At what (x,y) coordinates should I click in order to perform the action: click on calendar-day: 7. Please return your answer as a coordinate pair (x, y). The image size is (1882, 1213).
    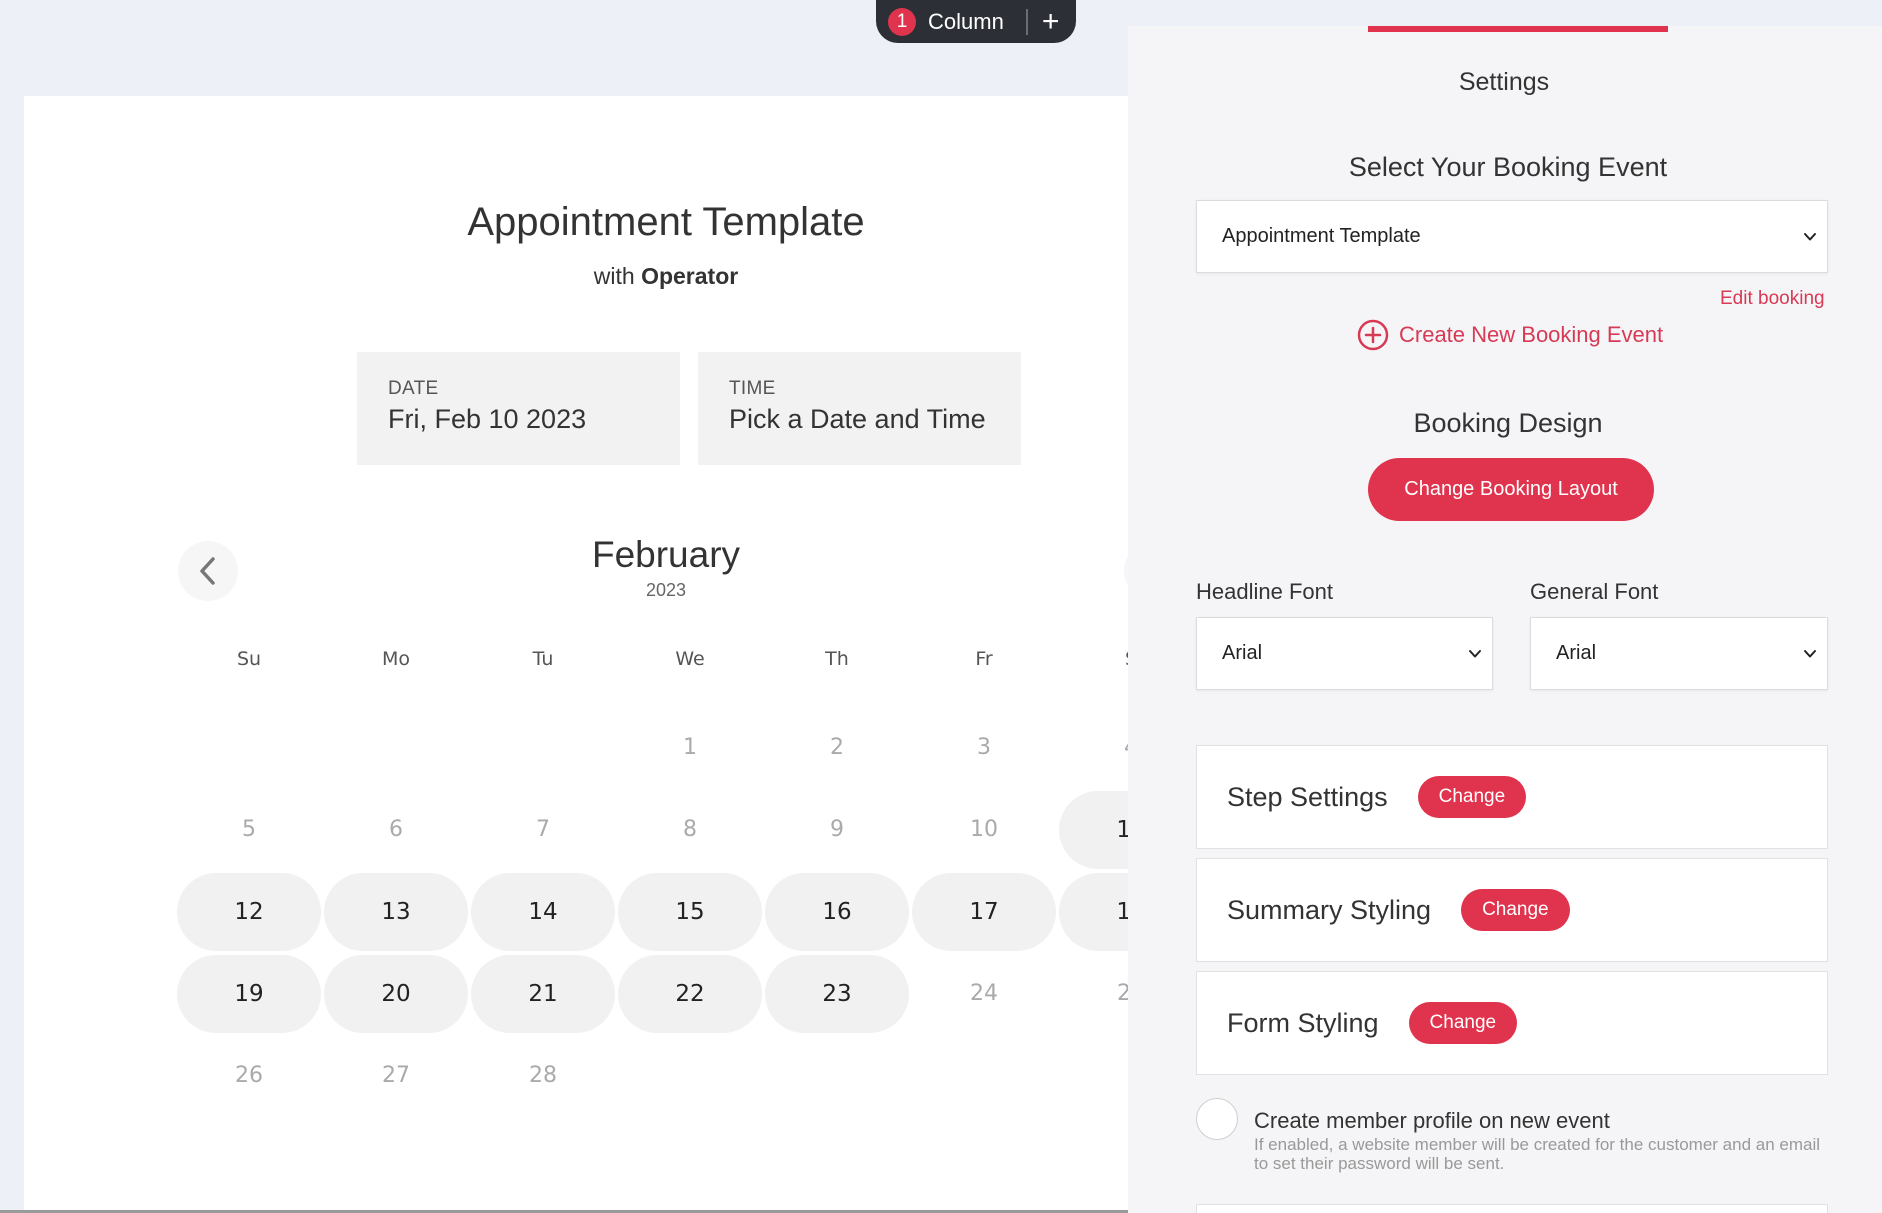
    Looking at the image, I should click on (543, 829).